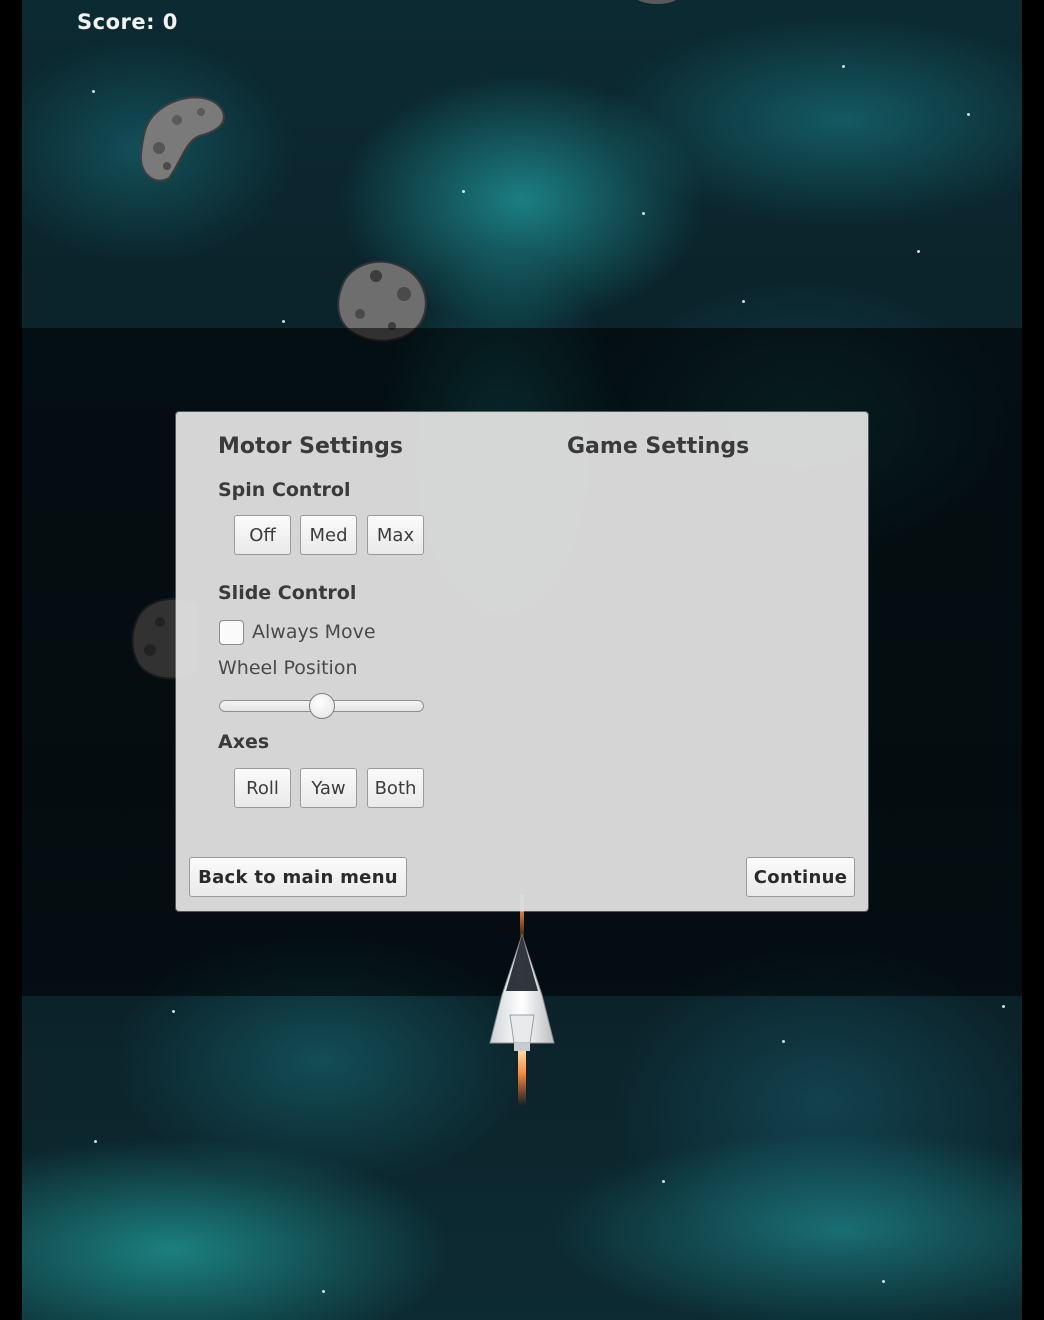  I want to click on motor-settings-title: Motor Settings, so click(310, 446).